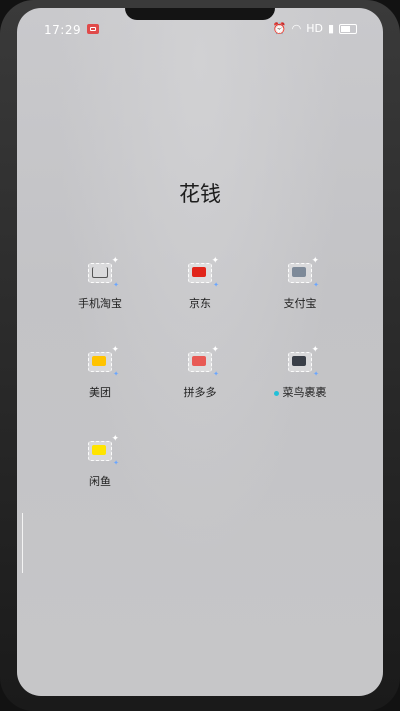 The image size is (400, 711). I want to click on app-meituan: ✦ ✦ 美团, so click(100, 371).